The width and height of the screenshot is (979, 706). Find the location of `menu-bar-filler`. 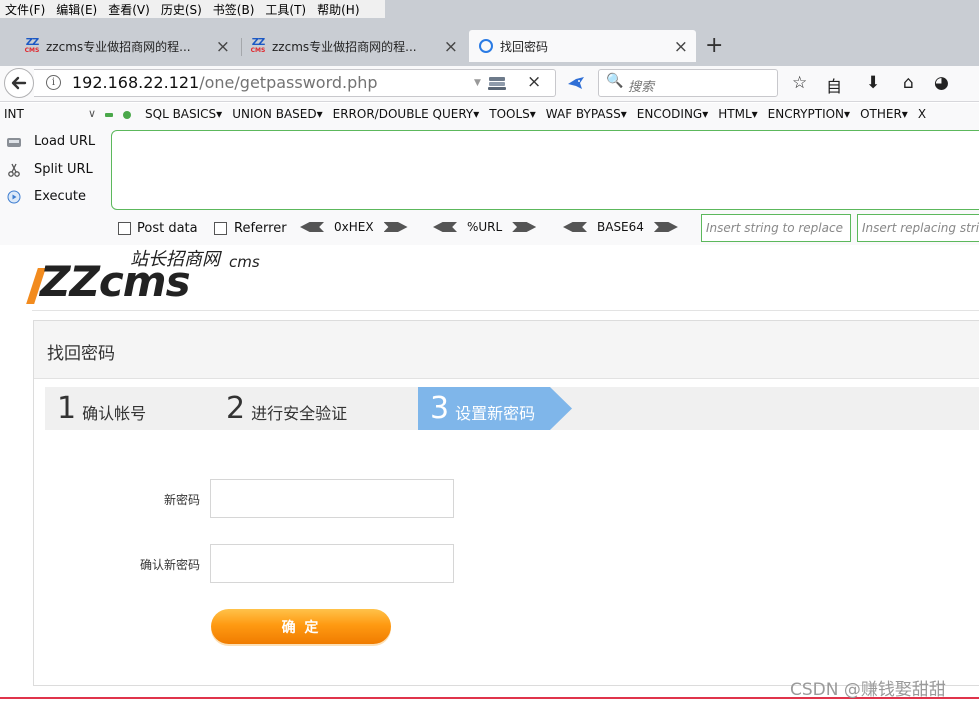

menu-bar-filler is located at coordinates (682, 9).